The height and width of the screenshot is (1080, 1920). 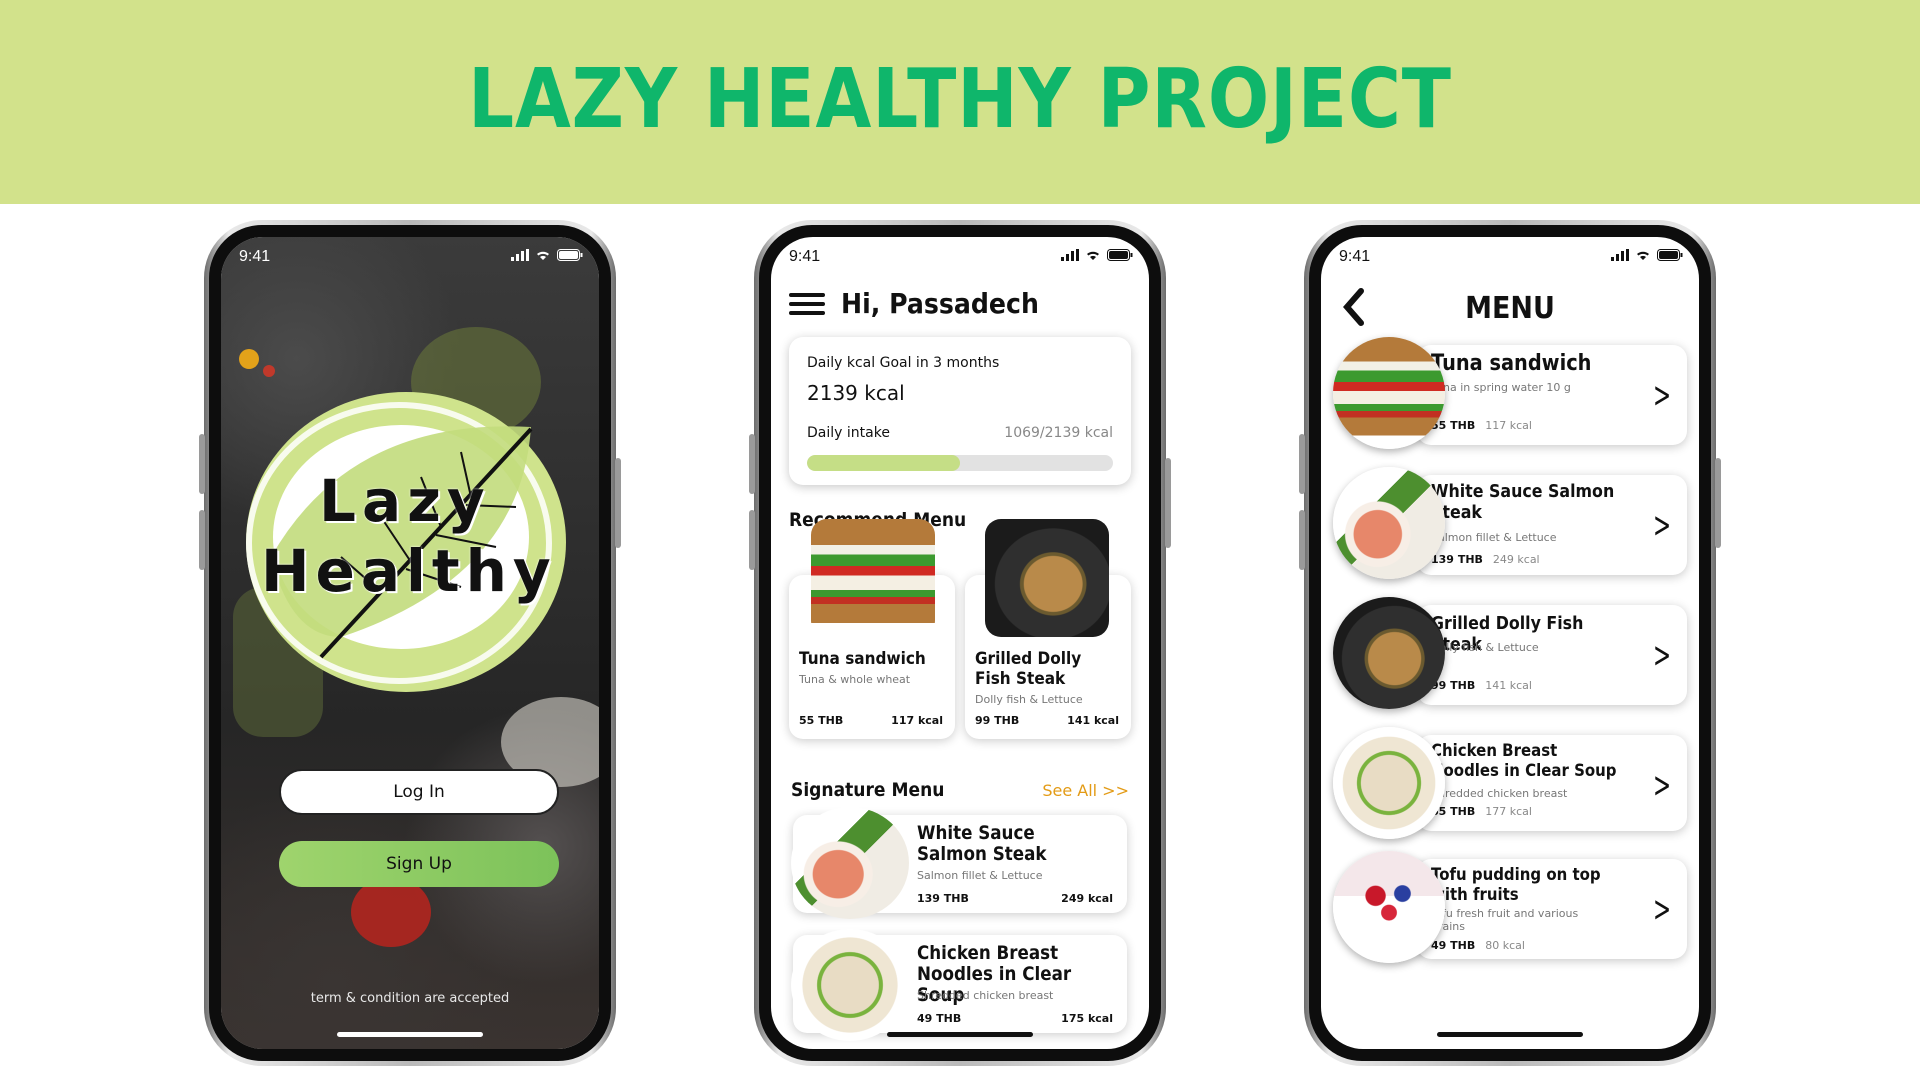 I want to click on menu-item-desc: Salmon fillet & Lettuce, so click(x=1494, y=537).